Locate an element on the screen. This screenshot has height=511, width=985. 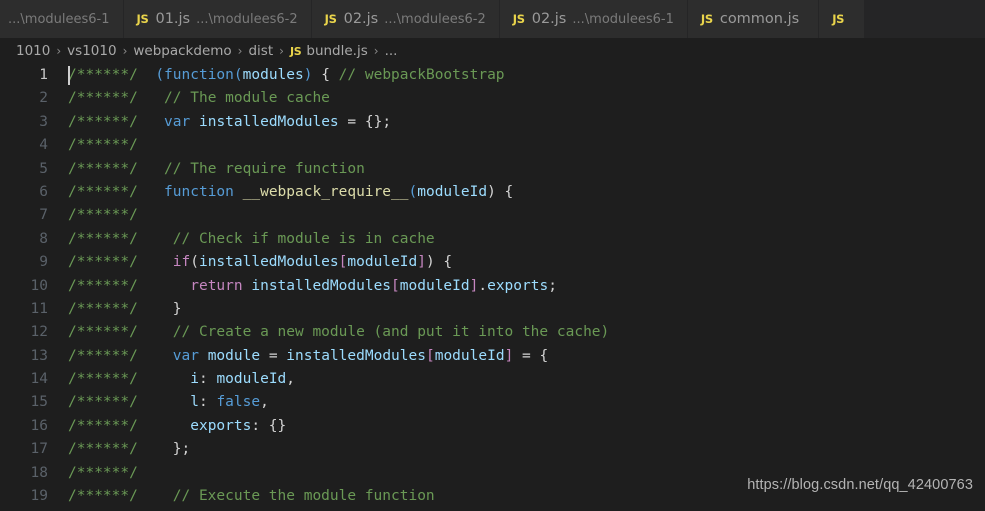
code-line: 3 /******/ var installedModules = {}; is located at coordinates (492, 122).